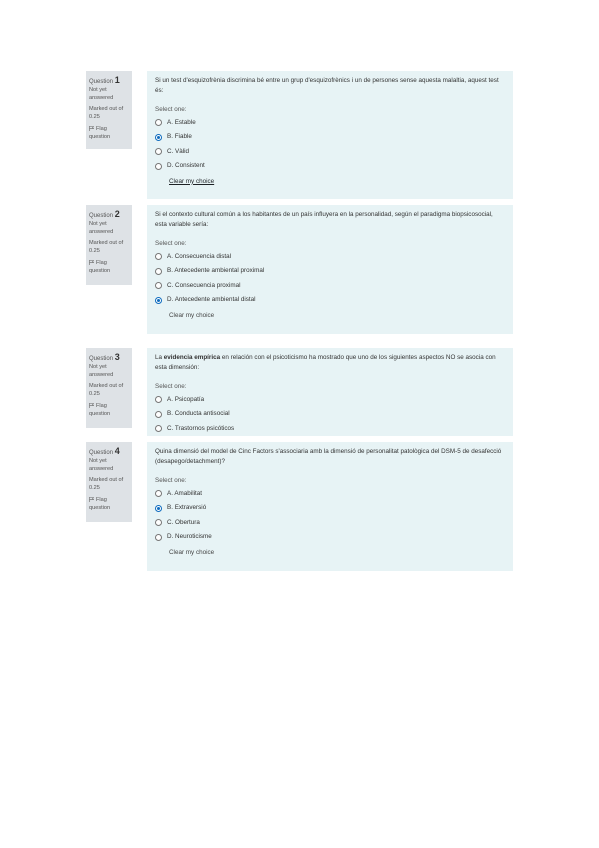  Describe the element at coordinates (329, 166) in the screenshot. I see `answer-option: D. Consistent` at that location.